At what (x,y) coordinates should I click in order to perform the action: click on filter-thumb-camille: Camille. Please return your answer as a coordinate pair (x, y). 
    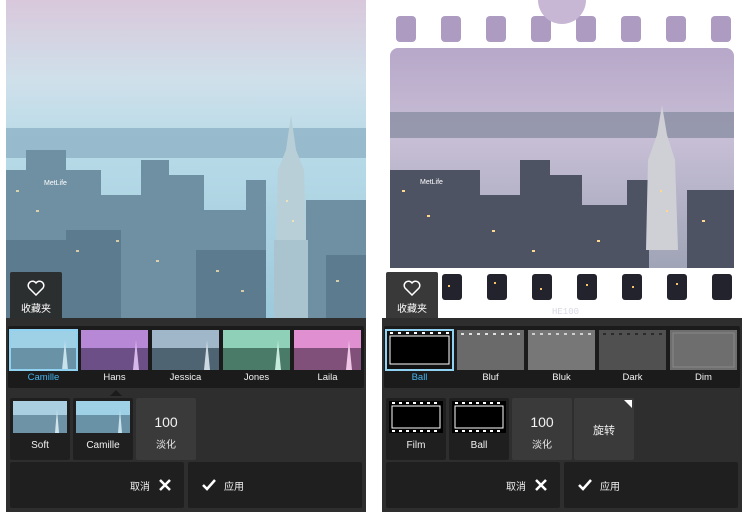
    Looking at the image, I should click on (43, 356).